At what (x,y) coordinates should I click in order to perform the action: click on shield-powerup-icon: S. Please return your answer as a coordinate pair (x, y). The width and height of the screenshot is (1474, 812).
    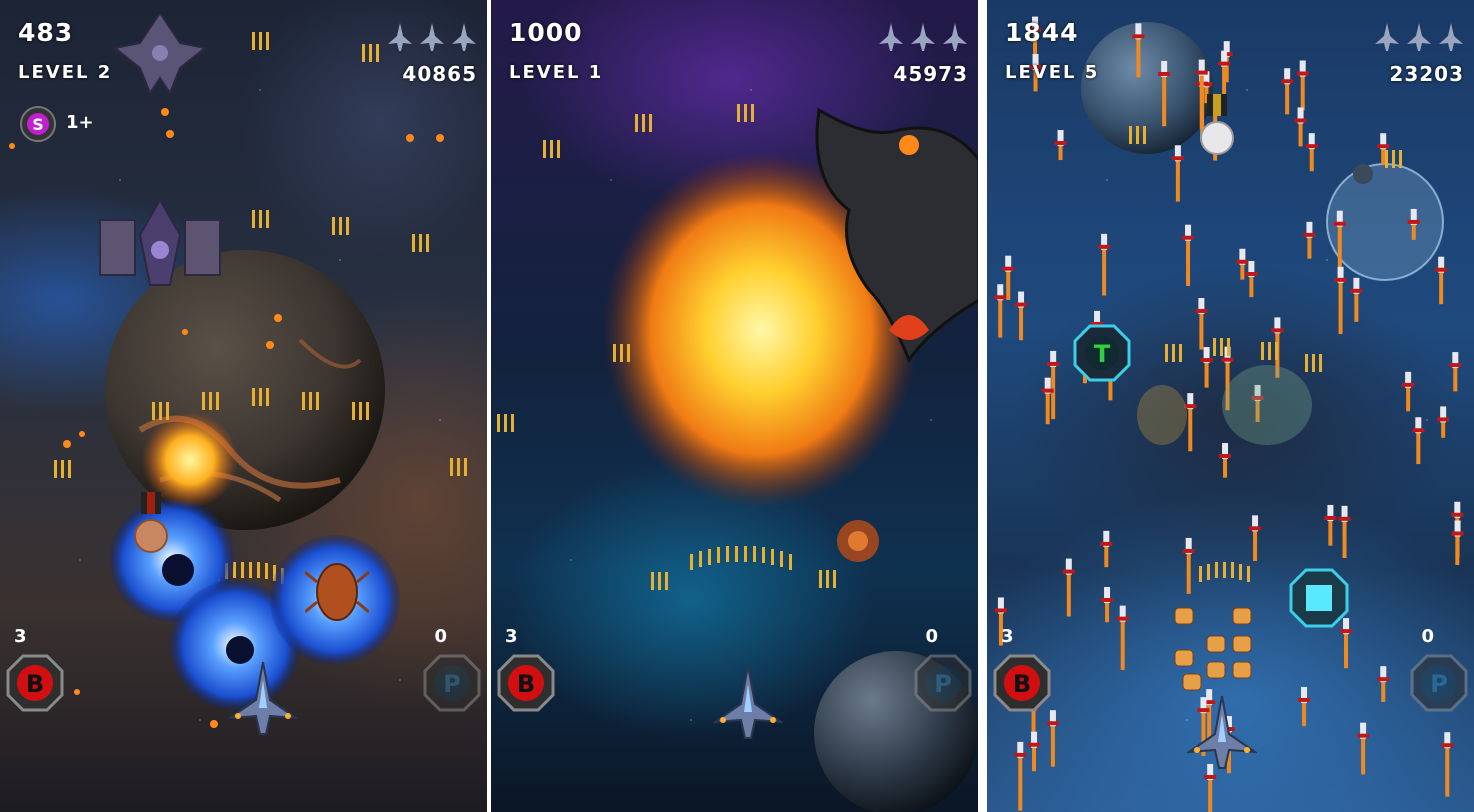
    Looking at the image, I should click on (38, 124).